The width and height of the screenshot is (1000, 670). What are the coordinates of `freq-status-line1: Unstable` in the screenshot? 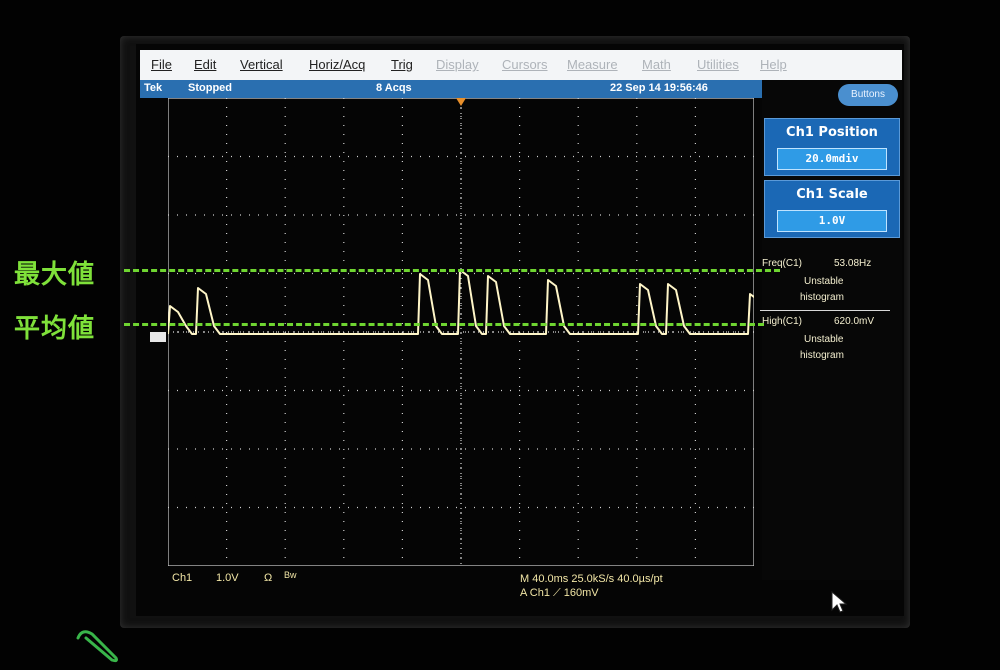 It's located at (824, 281).